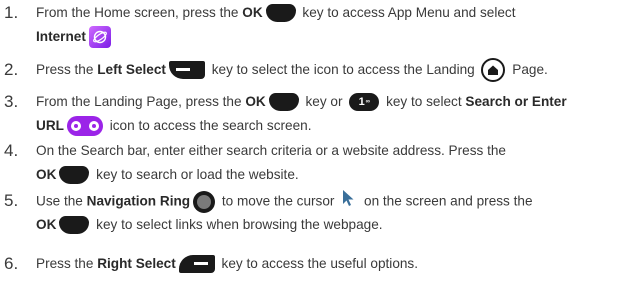 This screenshot has height=288, width=638. I want to click on step-number: 3., so click(11, 101).